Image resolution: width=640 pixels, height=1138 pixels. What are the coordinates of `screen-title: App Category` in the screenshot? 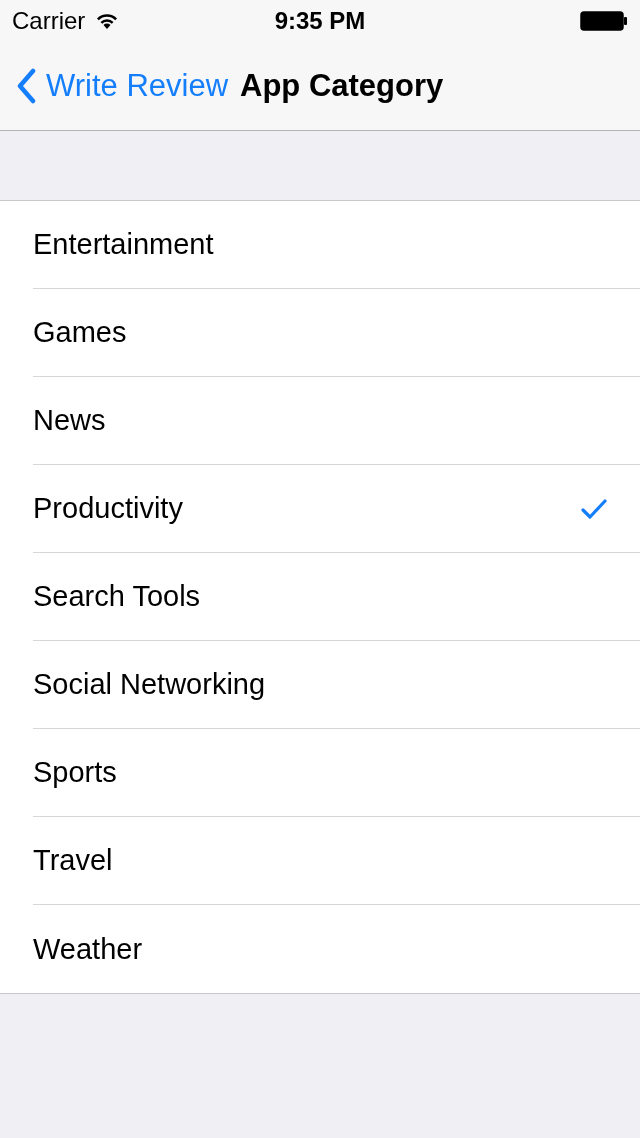 It's located at (342, 86).